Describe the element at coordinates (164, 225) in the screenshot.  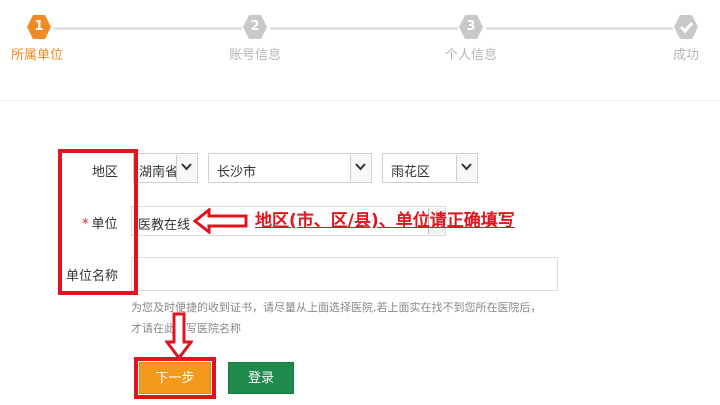
I see `unit-value: 医教在线` at that location.